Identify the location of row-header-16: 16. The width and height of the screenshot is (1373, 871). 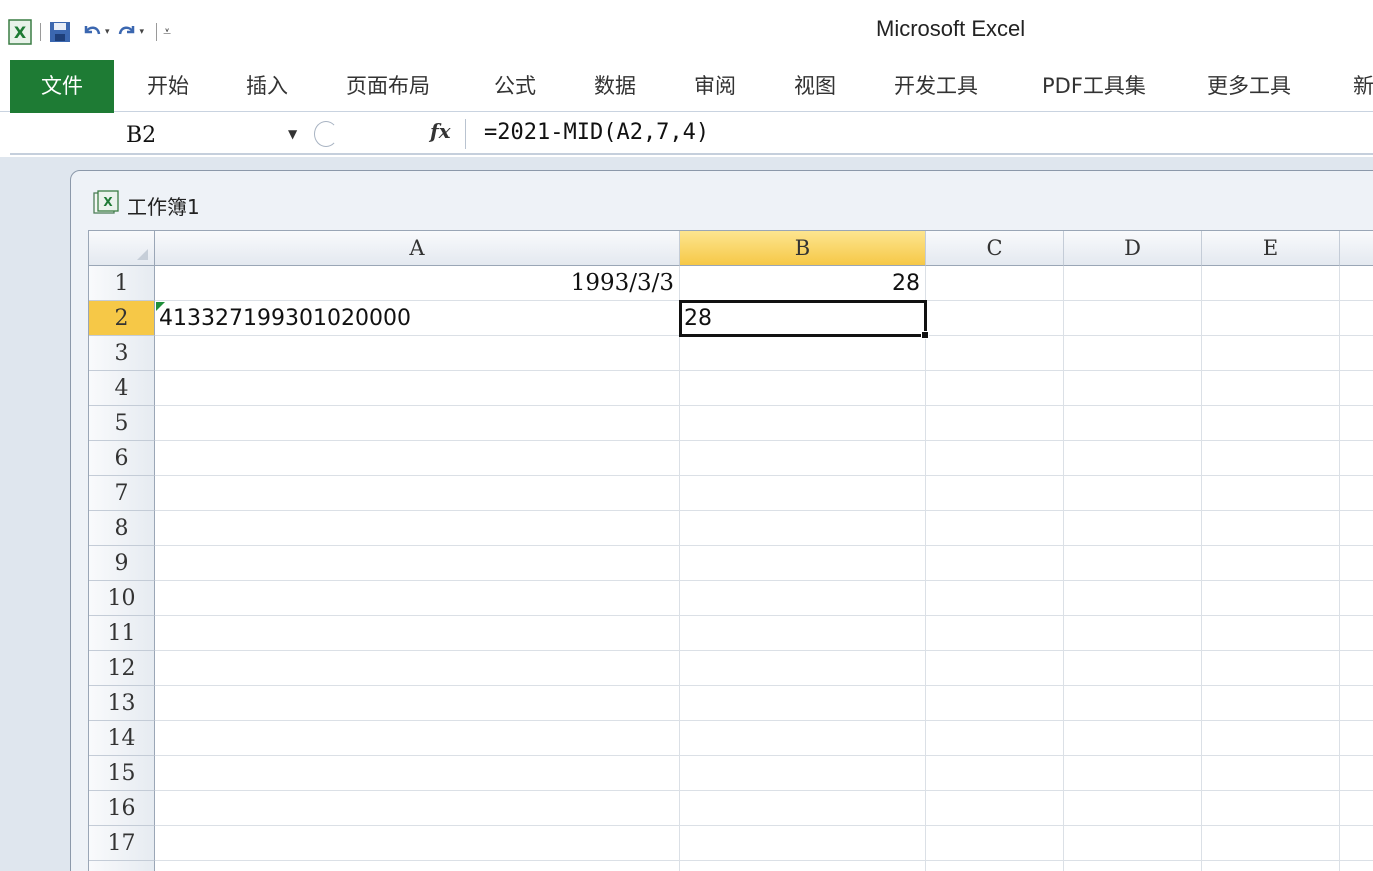
(122, 808).